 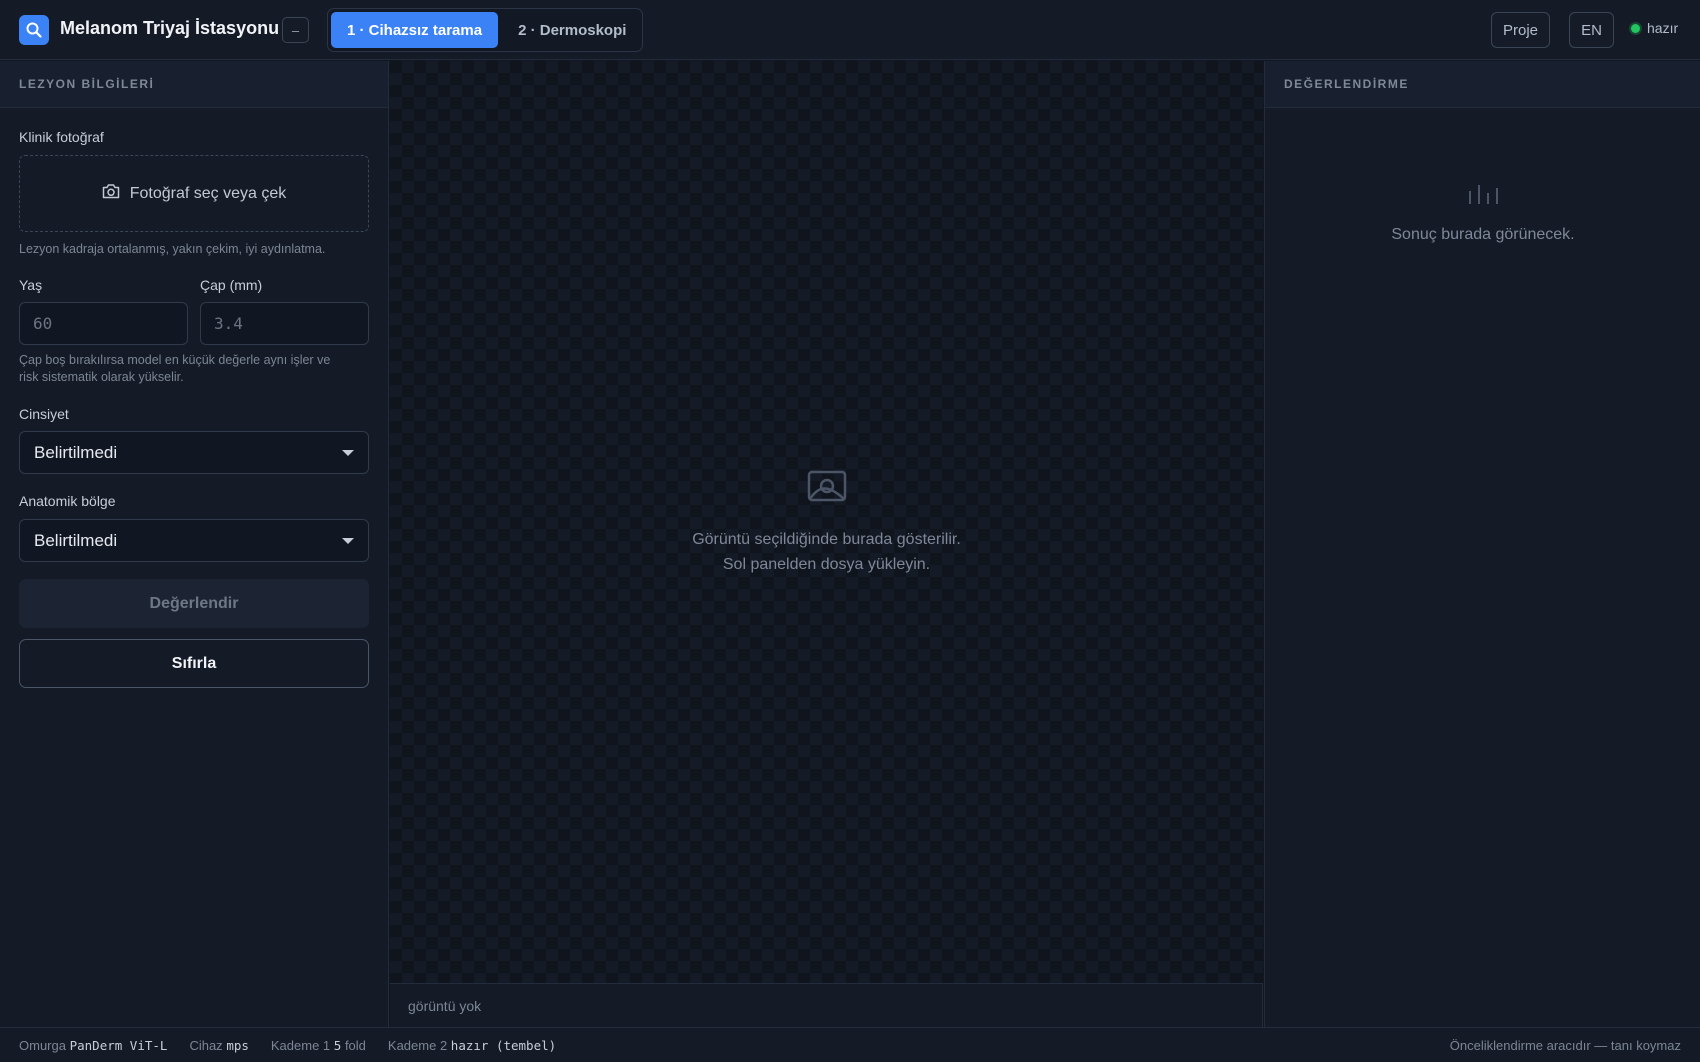 What do you see at coordinates (194, 540) in the screenshot?
I see `region-select: Belirtilmedi` at bounding box center [194, 540].